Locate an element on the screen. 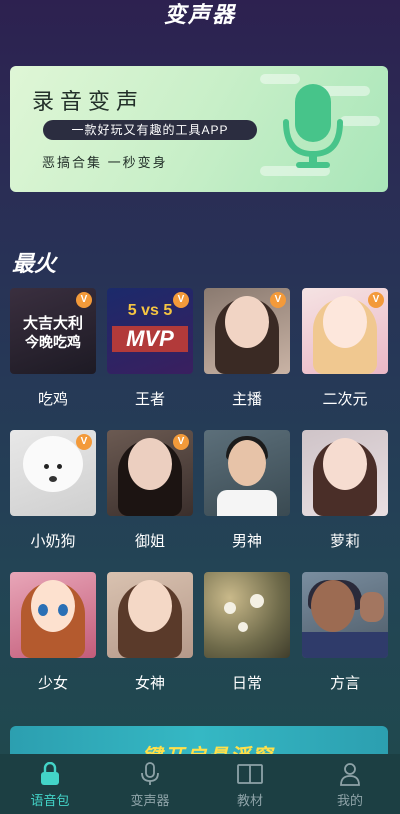 The width and height of the screenshot is (400, 814). thumb-caption: 今晚吃鸡 is located at coordinates (53, 342).